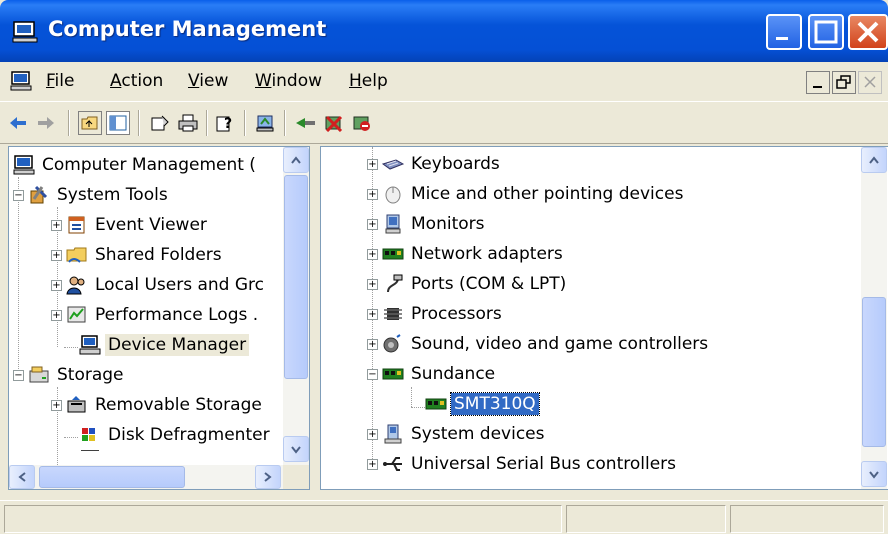  What do you see at coordinates (208, 81) in the screenshot?
I see `menu-view: View` at bounding box center [208, 81].